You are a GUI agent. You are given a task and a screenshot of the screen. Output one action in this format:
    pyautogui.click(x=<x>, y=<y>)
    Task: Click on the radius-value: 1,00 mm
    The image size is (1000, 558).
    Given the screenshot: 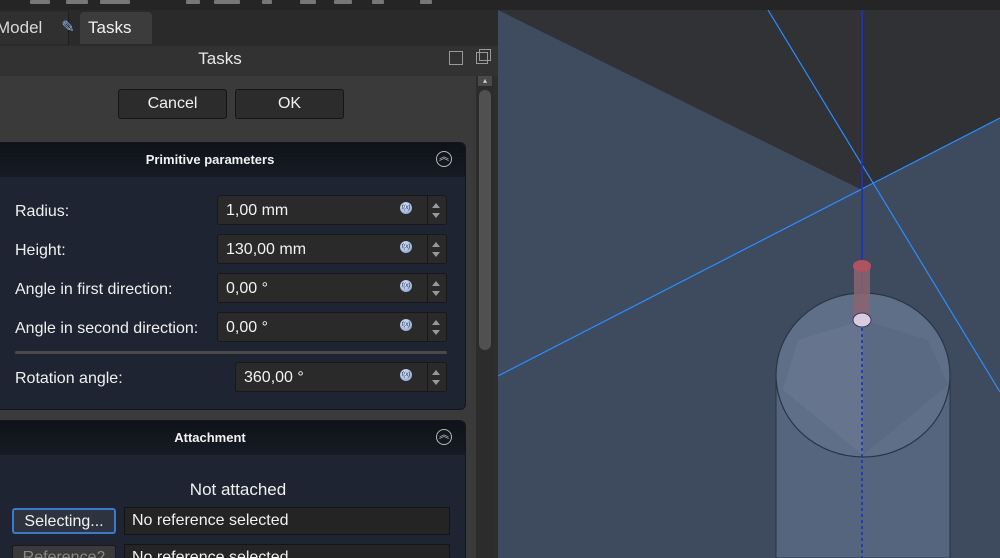 What is the action you would take?
    pyautogui.click(x=257, y=210)
    